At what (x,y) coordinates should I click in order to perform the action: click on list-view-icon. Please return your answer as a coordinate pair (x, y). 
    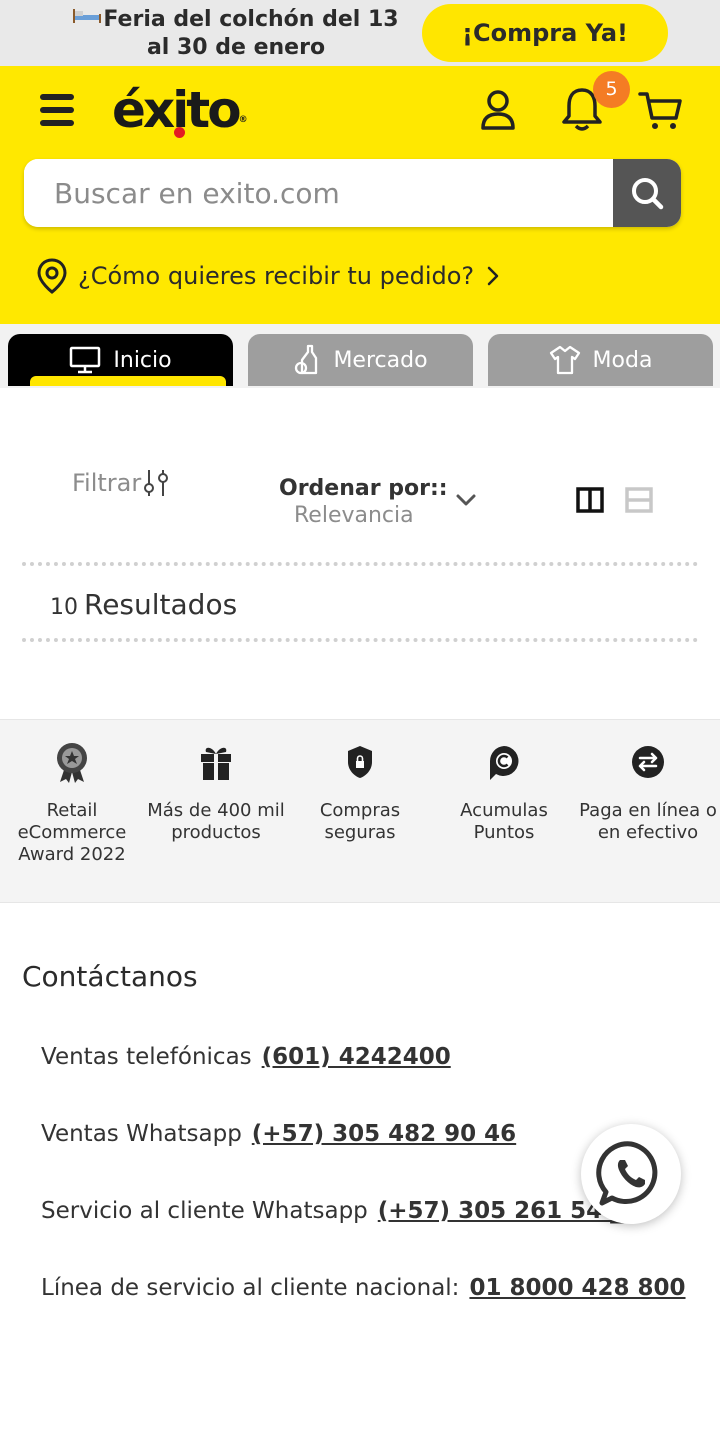
    Looking at the image, I should click on (639, 500).